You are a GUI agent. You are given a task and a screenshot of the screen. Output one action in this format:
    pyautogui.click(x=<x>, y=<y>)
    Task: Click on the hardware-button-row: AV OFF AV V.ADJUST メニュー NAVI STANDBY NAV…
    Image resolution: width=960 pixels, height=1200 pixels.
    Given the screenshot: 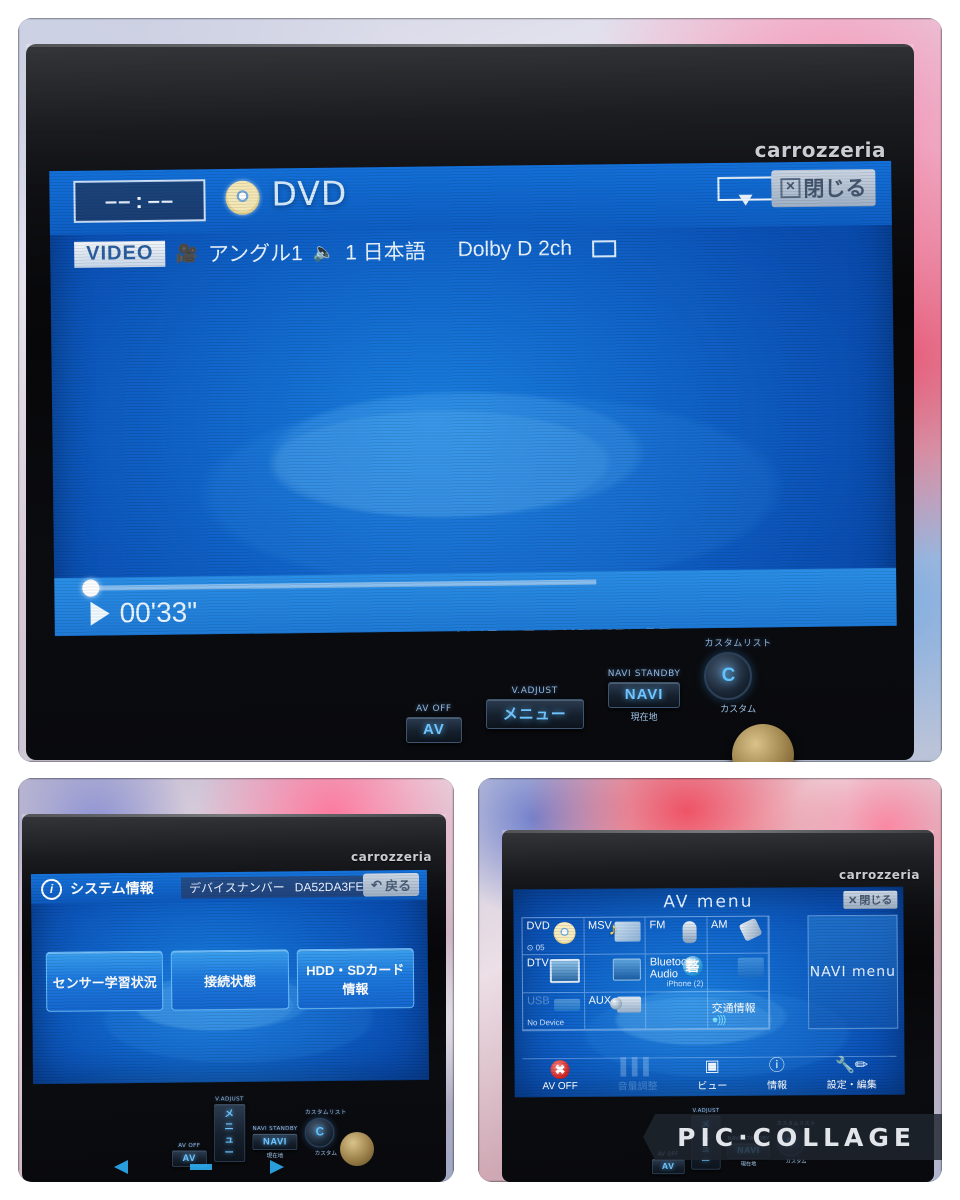 What is the action you would take?
    pyautogui.click(x=589, y=689)
    